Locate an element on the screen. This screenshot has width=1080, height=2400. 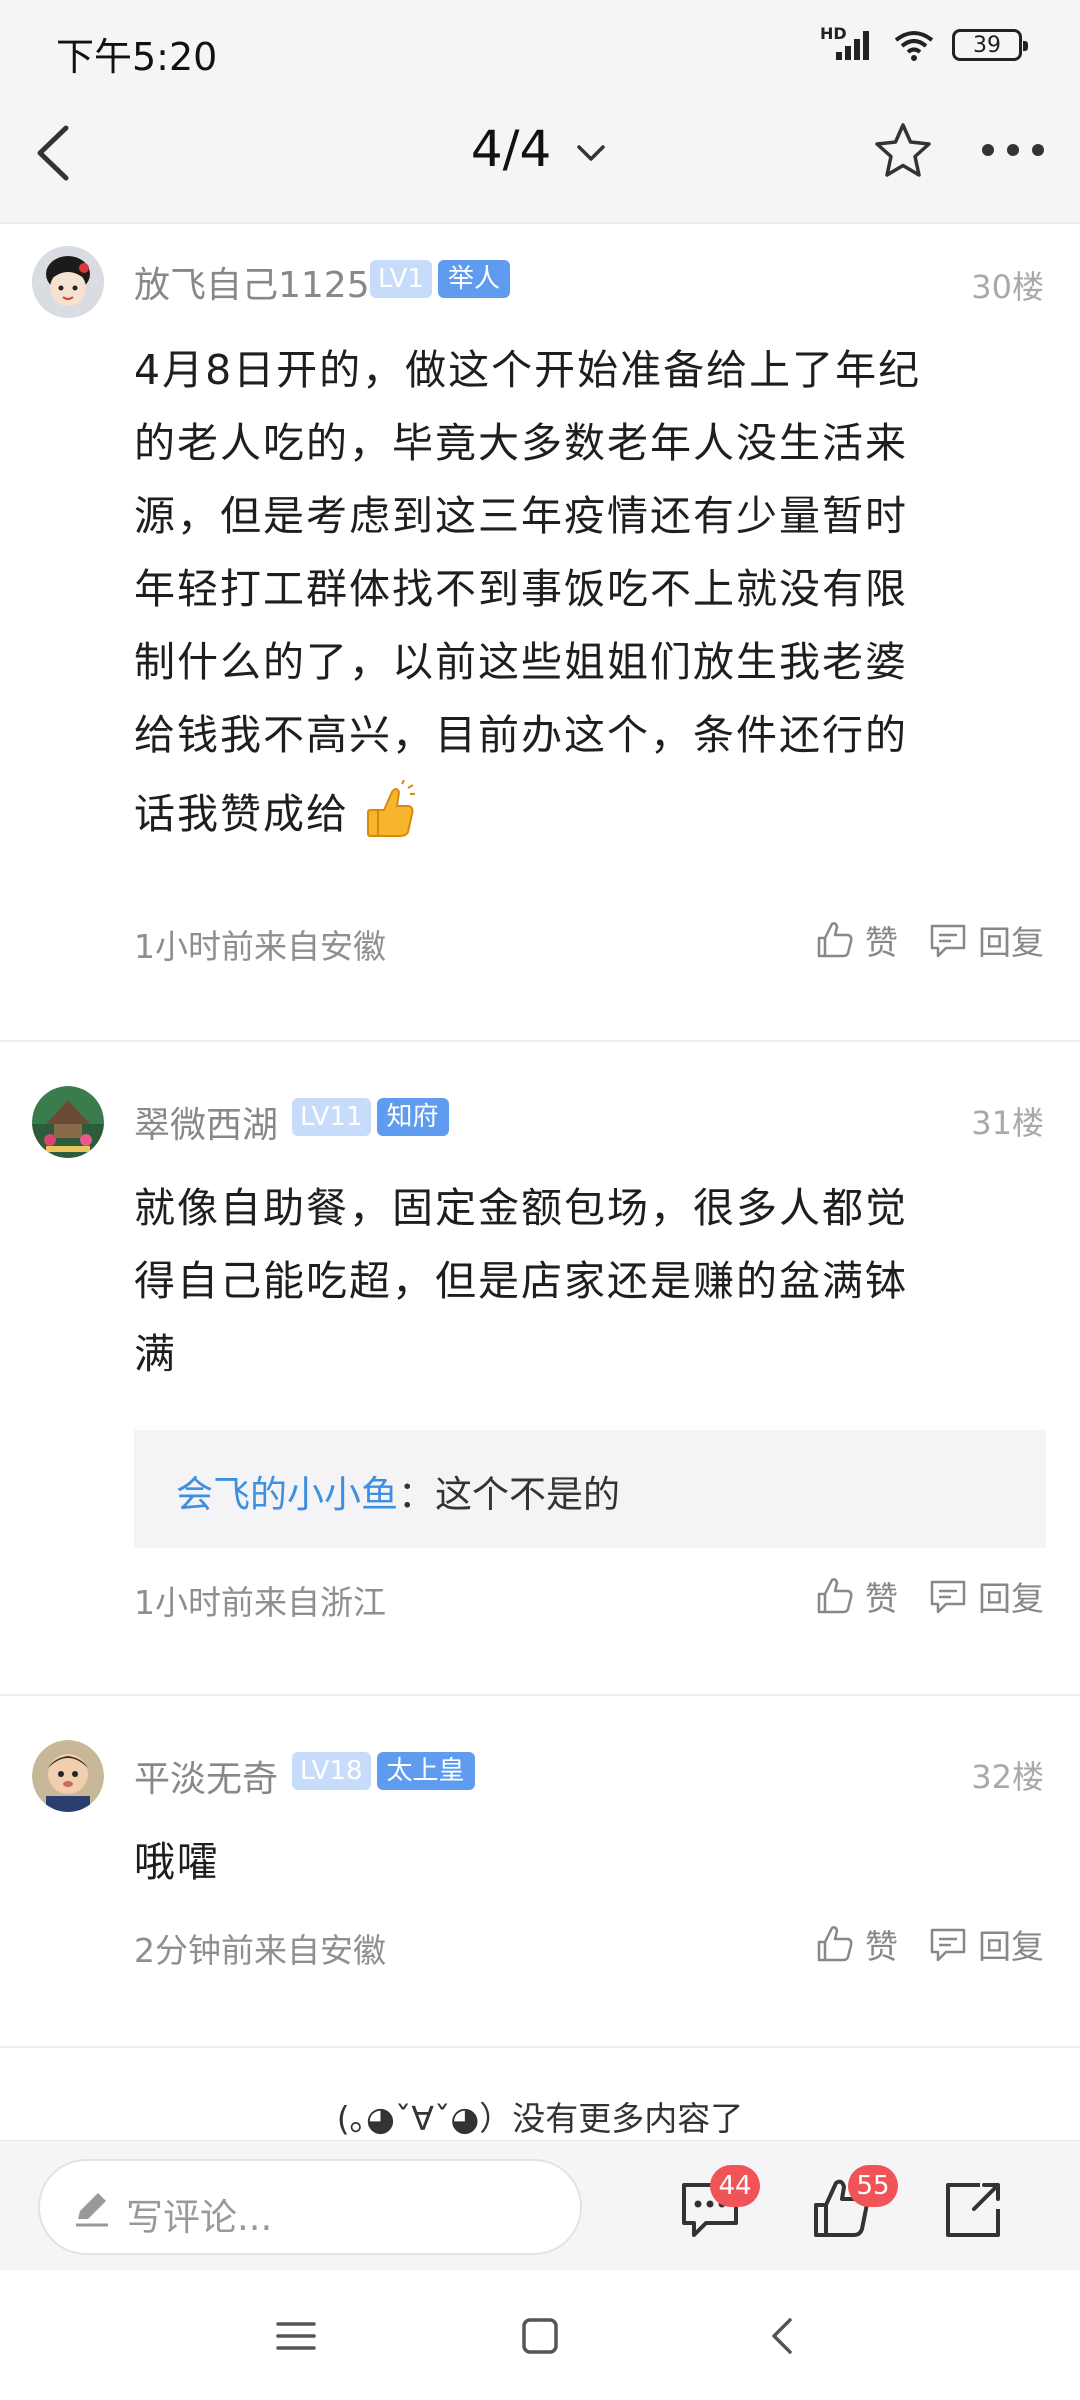
comment-content: 哦嚯 is located at coordinates (574, 1862).